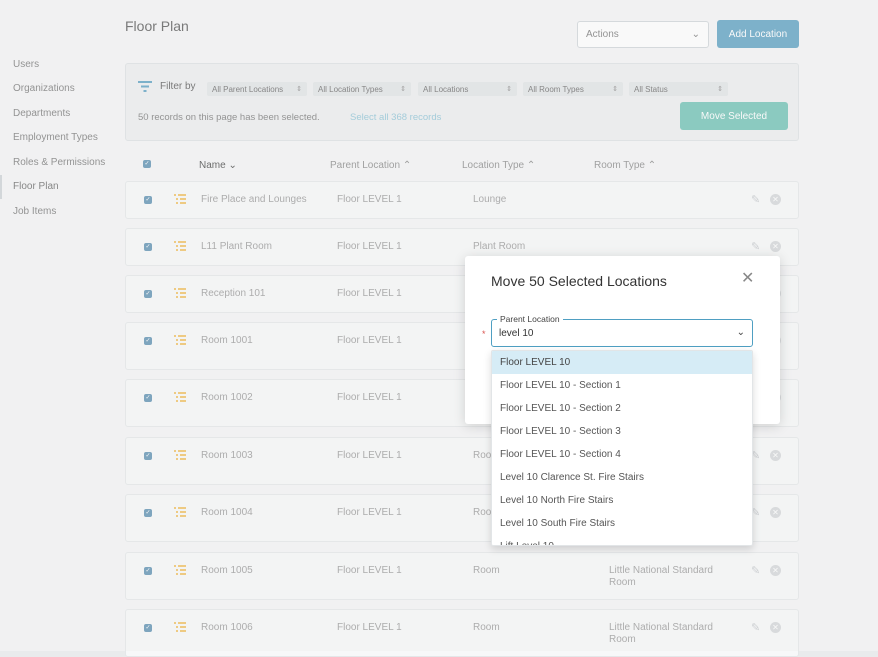  I want to click on parent-location-input, so click(609, 333).